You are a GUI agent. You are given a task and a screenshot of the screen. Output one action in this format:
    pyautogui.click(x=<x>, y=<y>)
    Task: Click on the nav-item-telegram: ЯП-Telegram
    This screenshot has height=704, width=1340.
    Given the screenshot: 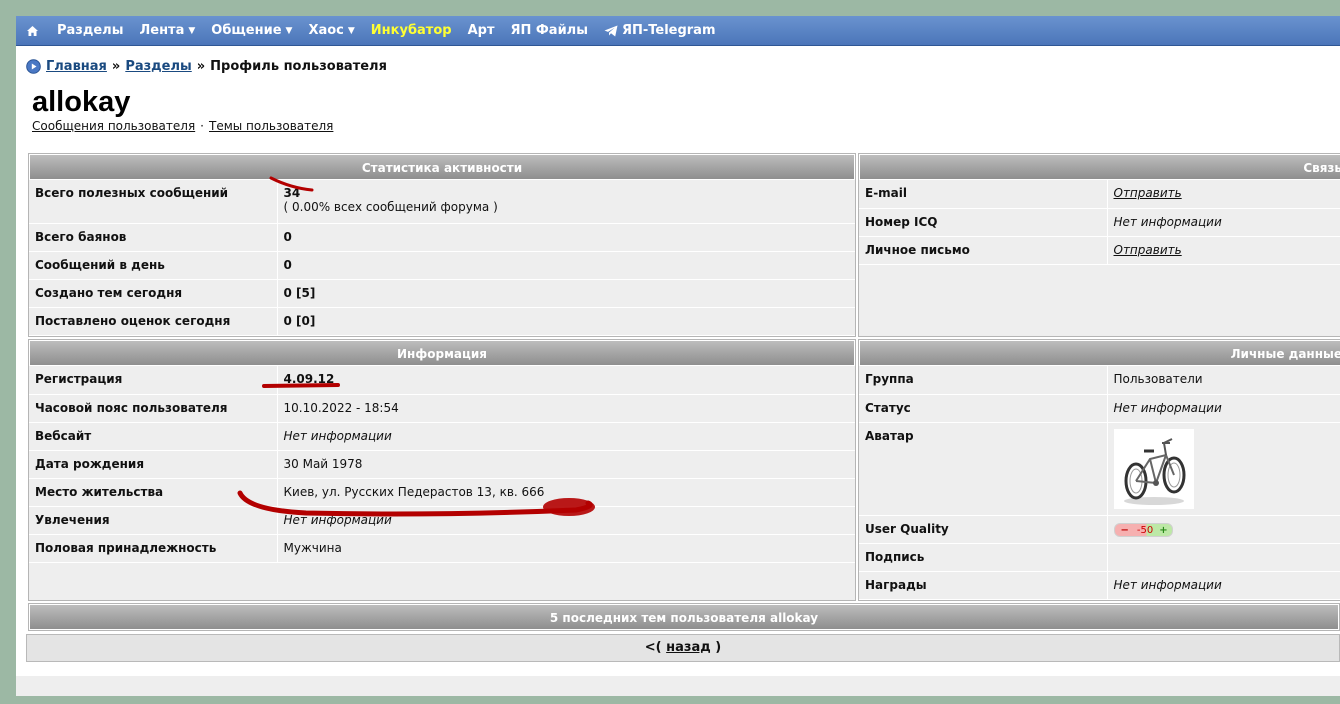 What is the action you would take?
    pyautogui.click(x=660, y=30)
    